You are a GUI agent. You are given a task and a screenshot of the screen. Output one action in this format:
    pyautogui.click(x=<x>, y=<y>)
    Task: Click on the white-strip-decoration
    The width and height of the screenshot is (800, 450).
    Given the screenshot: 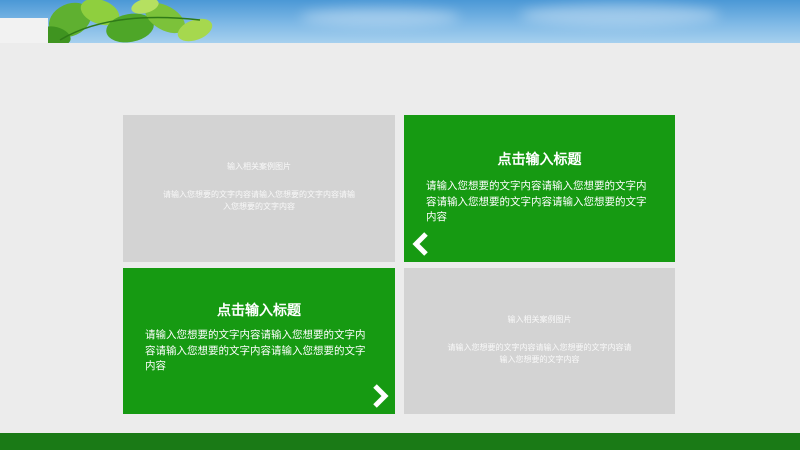 What is the action you would take?
    pyautogui.click(x=24, y=30)
    